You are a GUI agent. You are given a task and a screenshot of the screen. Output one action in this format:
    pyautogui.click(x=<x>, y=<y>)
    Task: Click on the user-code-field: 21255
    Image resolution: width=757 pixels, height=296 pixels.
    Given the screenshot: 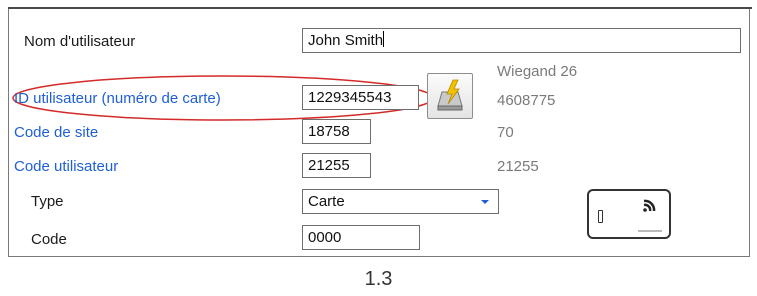 What is the action you would take?
    pyautogui.click(x=336, y=165)
    